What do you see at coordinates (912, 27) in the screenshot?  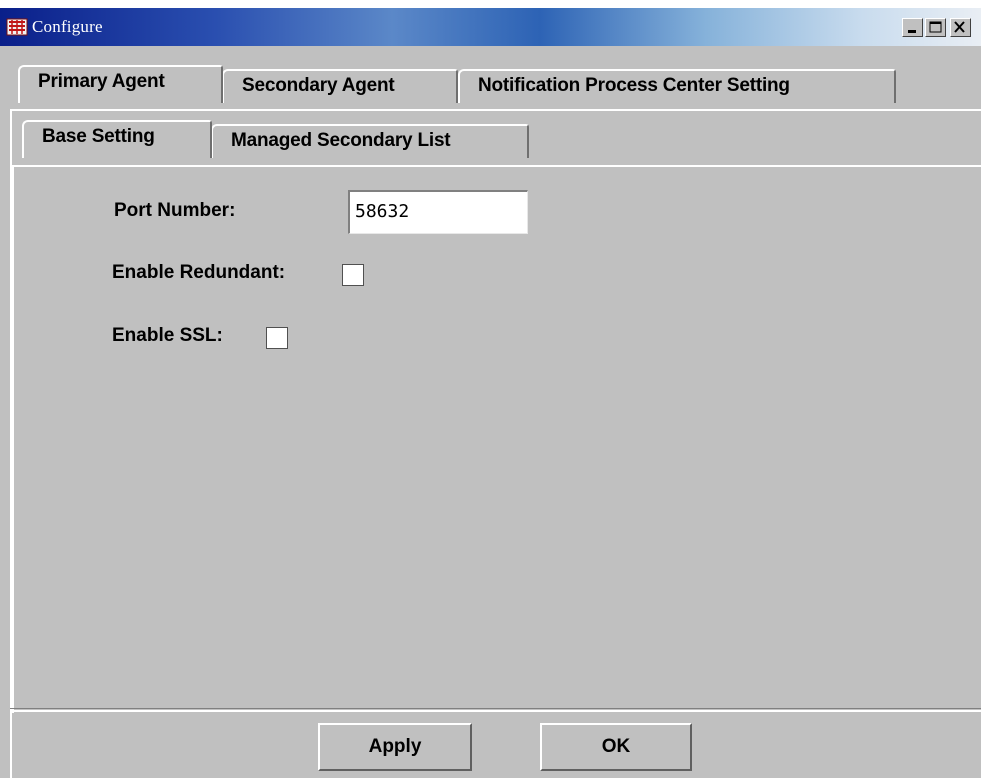 I see `minimize-button` at bounding box center [912, 27].